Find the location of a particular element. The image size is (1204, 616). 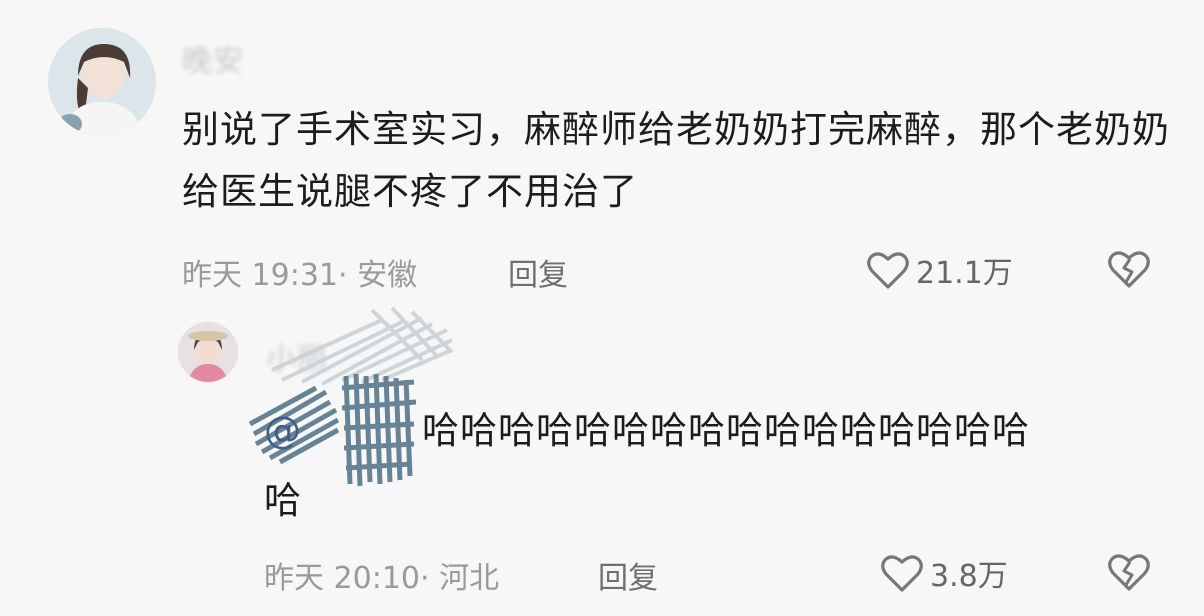

comment-location: · 河北 is located at coordinates (460, 578).